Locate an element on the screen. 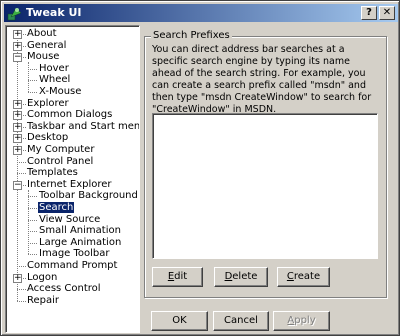  apply-button: Apply is located at coordinates (301, 321).